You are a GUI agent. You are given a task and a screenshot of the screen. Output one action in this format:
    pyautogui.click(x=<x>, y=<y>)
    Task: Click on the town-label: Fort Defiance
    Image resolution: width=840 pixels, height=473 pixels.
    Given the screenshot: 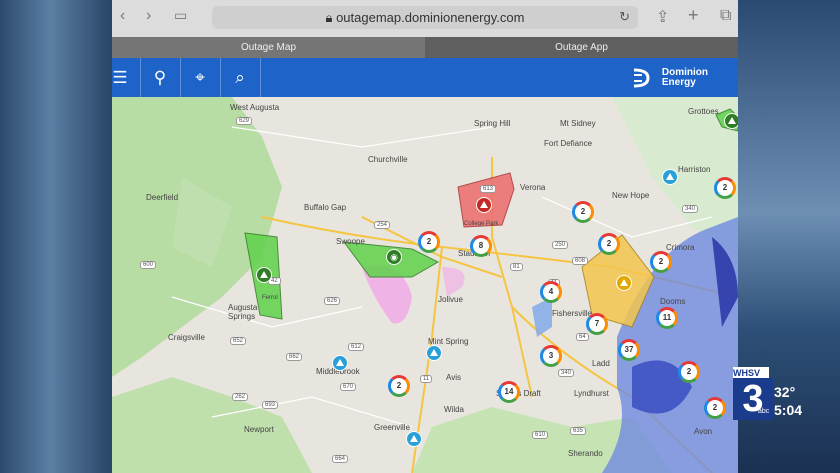 What is the action you would take?
    pyautogui.click(x=568, y=143)
    